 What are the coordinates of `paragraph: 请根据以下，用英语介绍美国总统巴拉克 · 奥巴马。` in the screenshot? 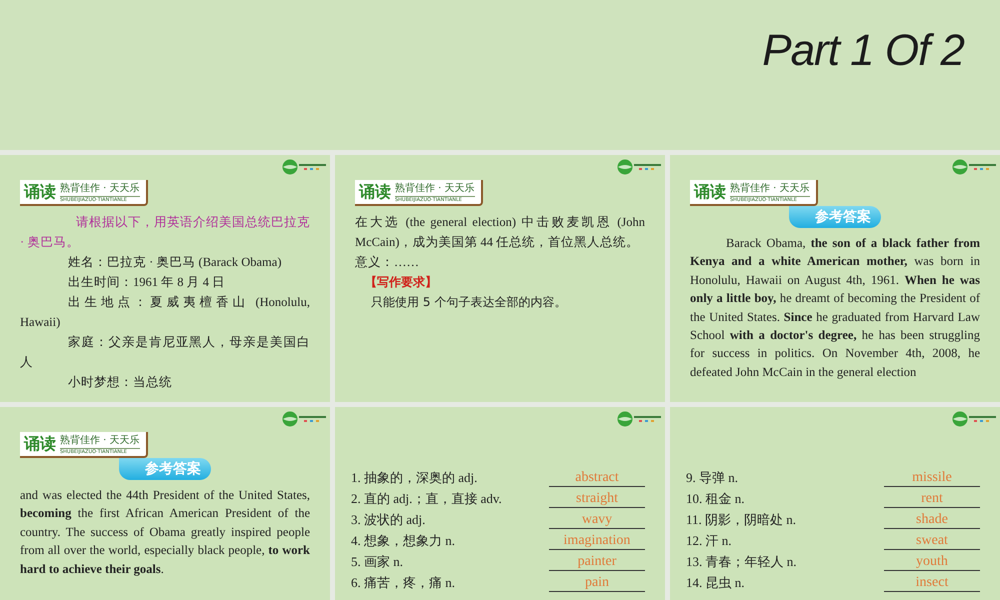 It's located at (165, 232).